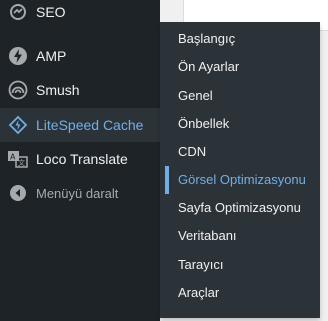 This screenshot has width=328, height=321. I want to click on translate-icon: A 文, so click(18, 159).